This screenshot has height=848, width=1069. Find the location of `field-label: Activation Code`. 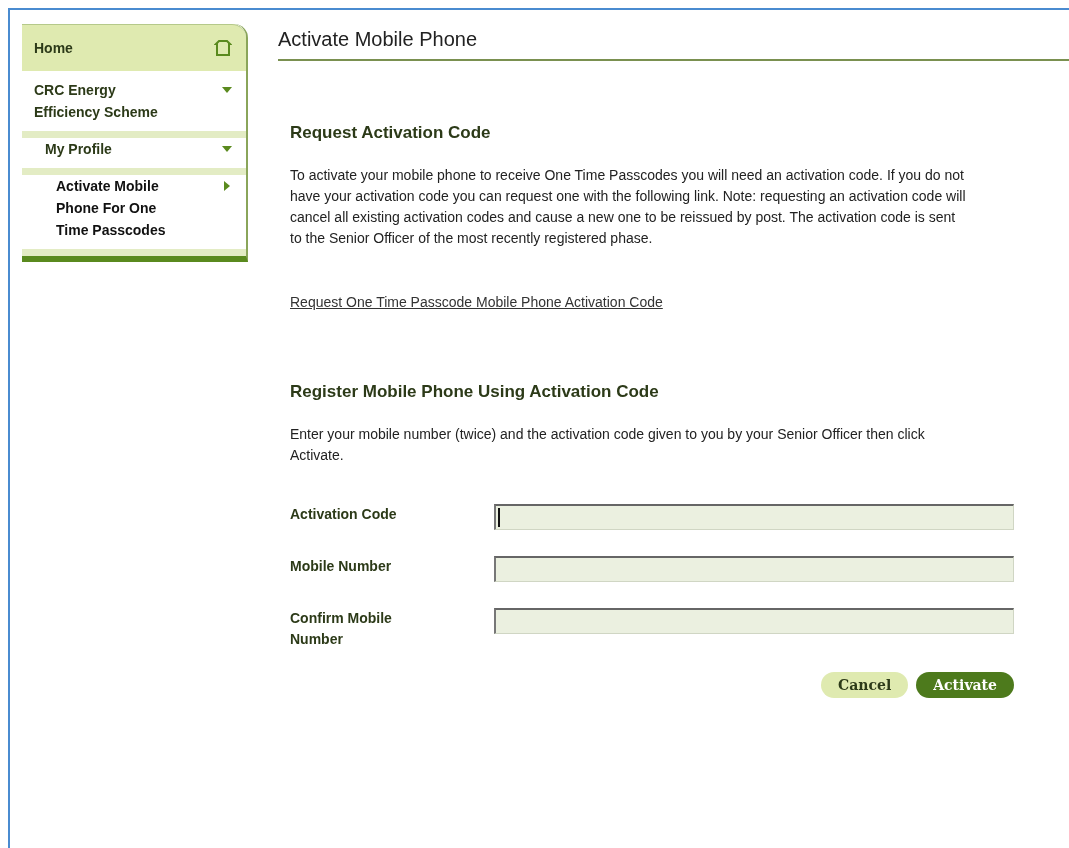

field-label: Activation Code is located at coordinates (344, 514).